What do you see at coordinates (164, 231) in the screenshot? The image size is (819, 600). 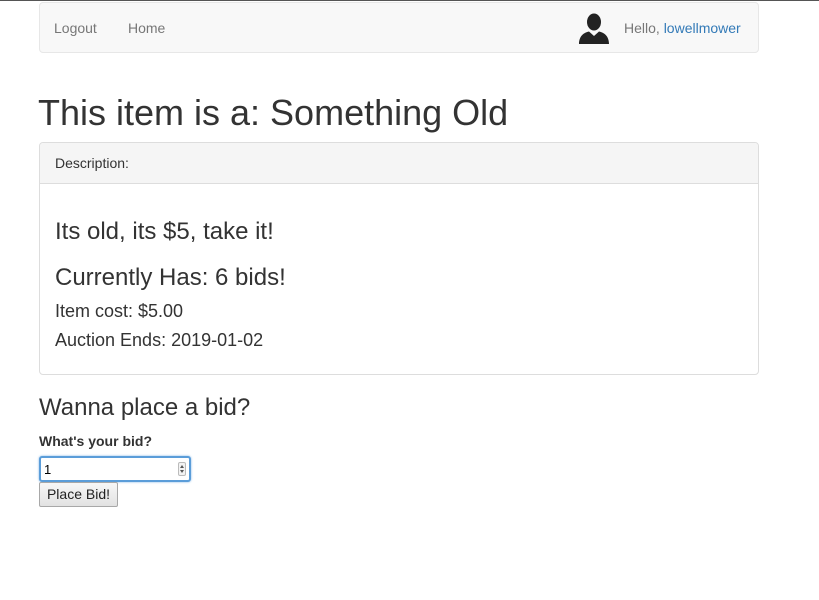 I see `item-description: Its old, its $5, take it!` at bounding box center [164, 231].